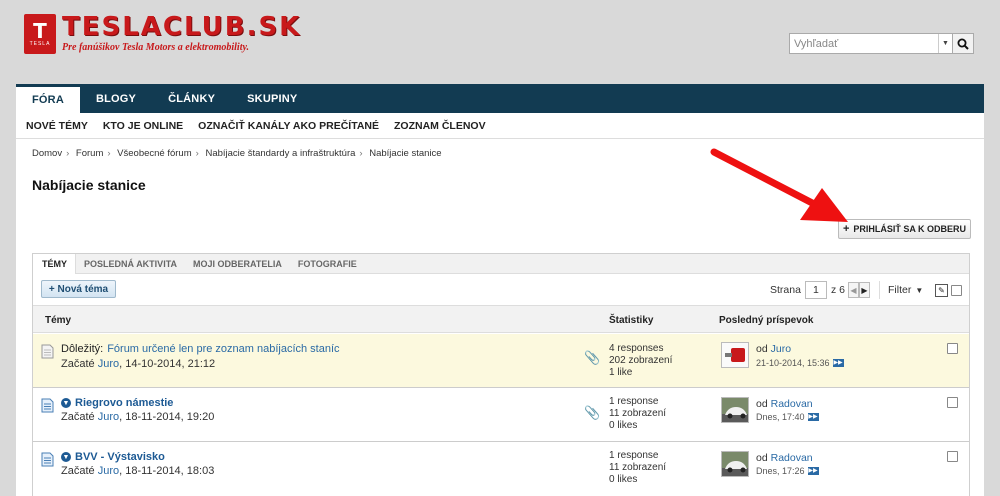 The height and width of the screenshot is (496, 1000). What do you see at coordinates (120, 457) in the screenshot?
I see `topic-title: BVV - Výstavisko` at bounding box center [120, 457].